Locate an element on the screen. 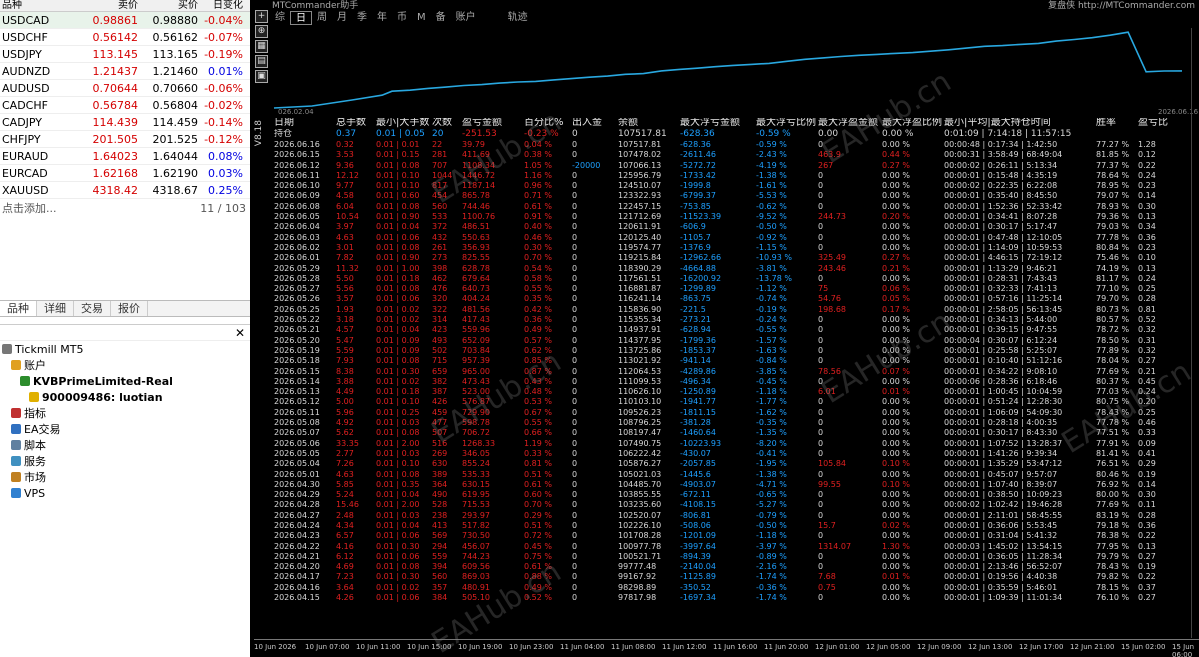  market-watch-row: CADJPY 114.439 114.459 -0.14% is located at coordinates (125, 122).